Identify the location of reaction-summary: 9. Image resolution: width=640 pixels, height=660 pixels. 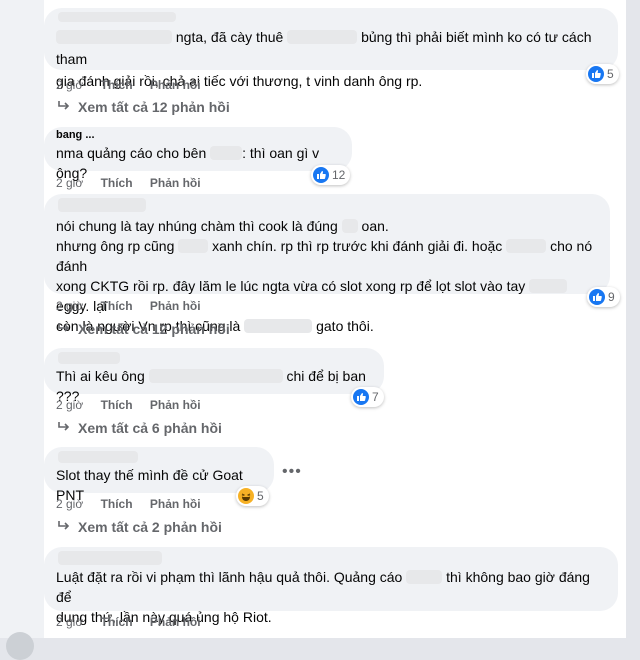
(603, 297).